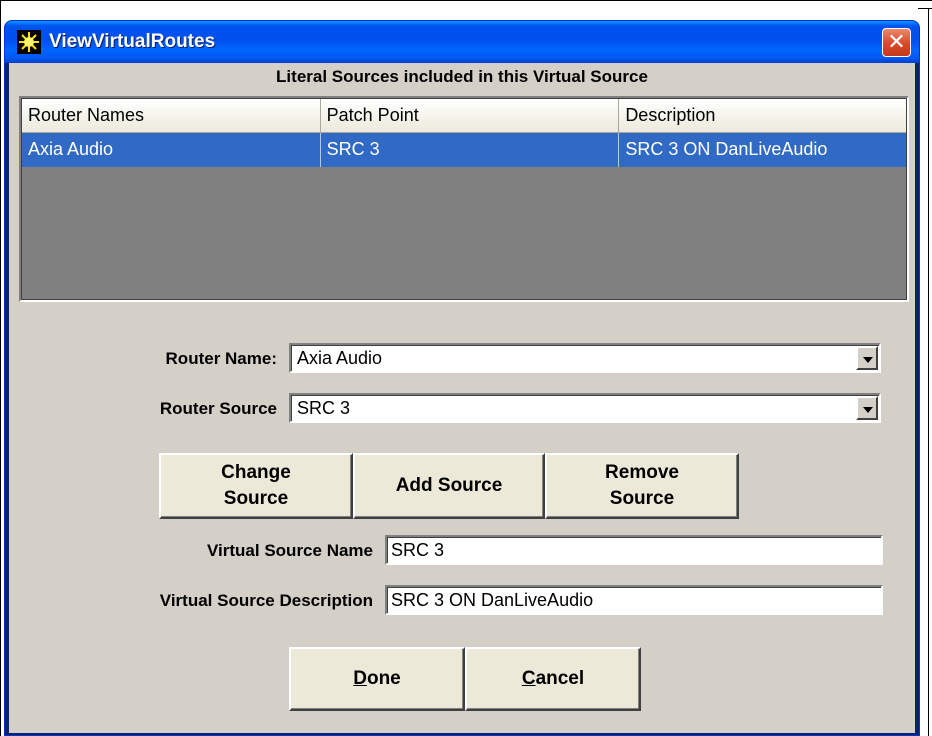 The width and height of the screenshot is (932, 736). Describe the element at coordinates (29, 42) in the screenshot. I see `sunburst-icon` at that location.